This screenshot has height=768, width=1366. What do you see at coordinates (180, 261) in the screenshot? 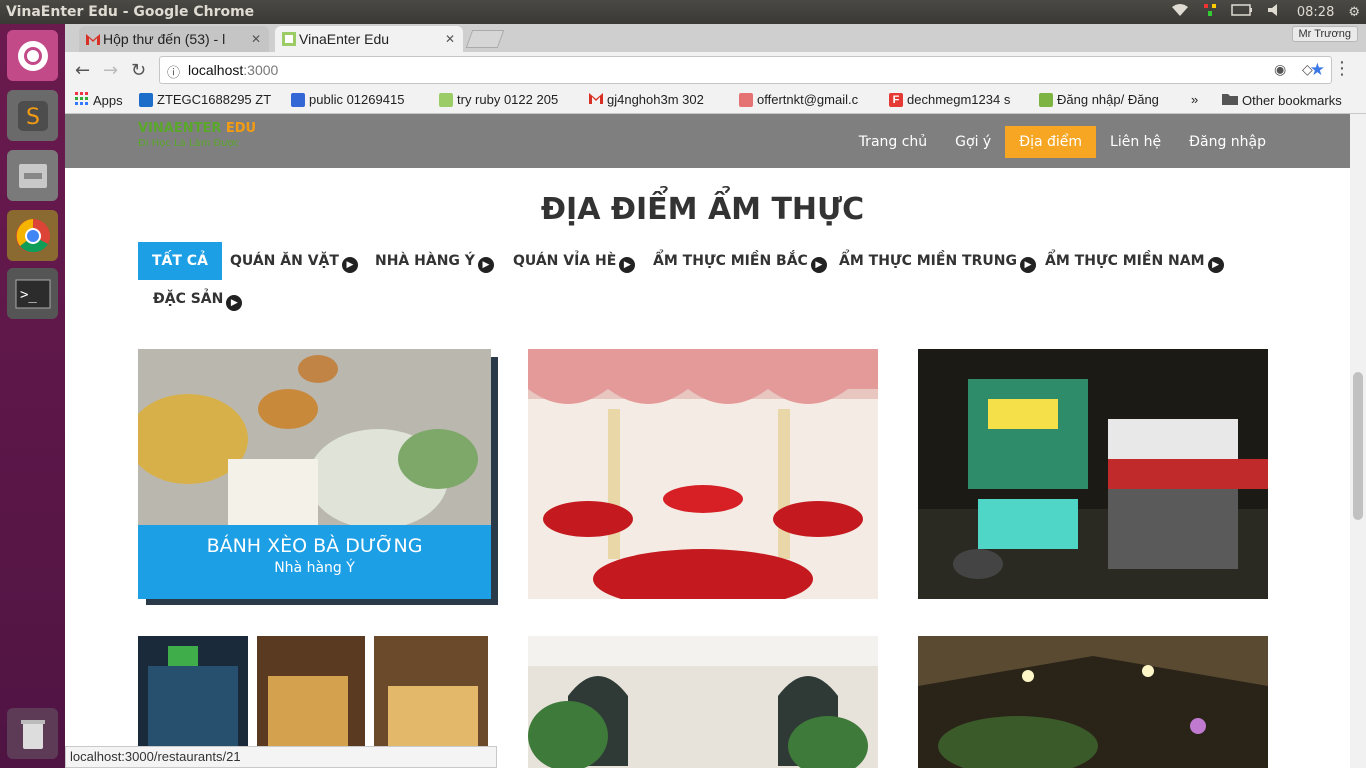
I see `filter-all: TẤT CẢ` at bounding box center [180, 261].